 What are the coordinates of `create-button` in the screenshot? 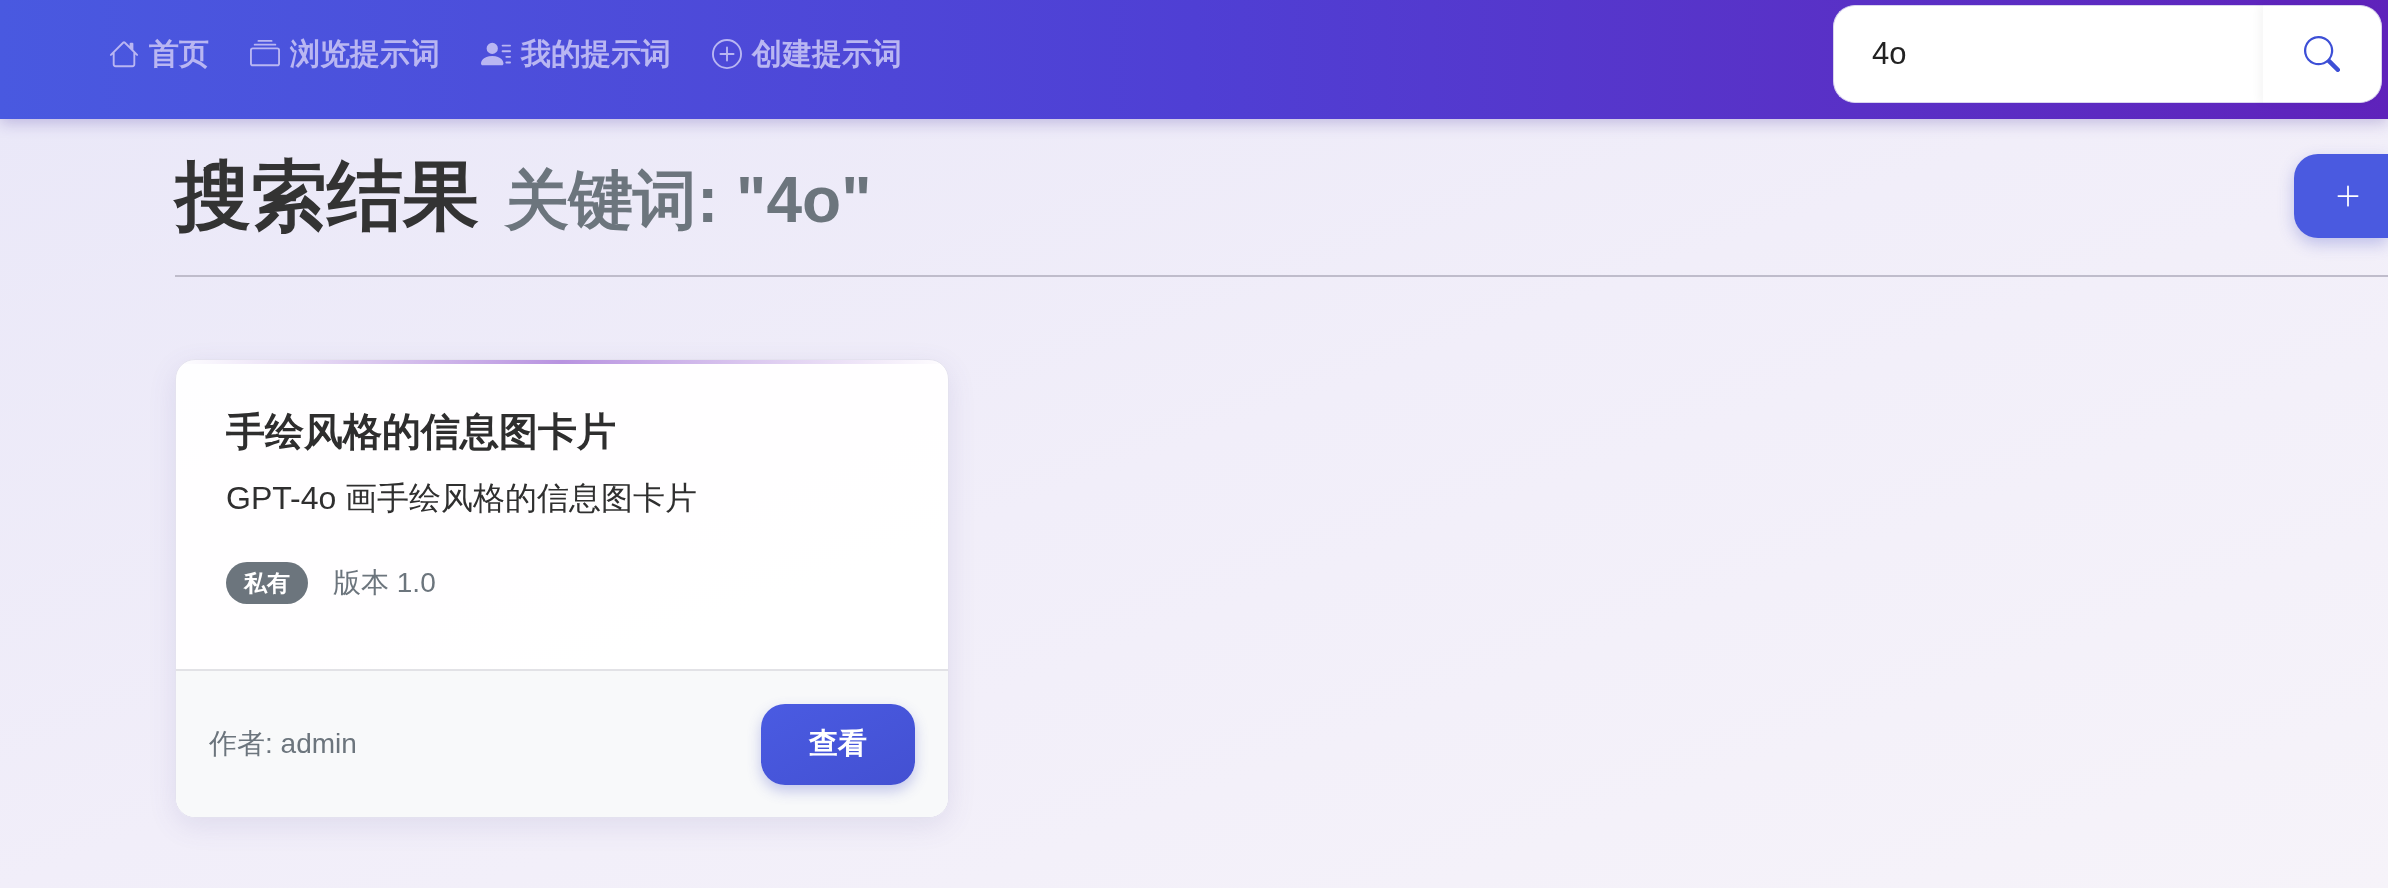 It's located at (2341, 196).